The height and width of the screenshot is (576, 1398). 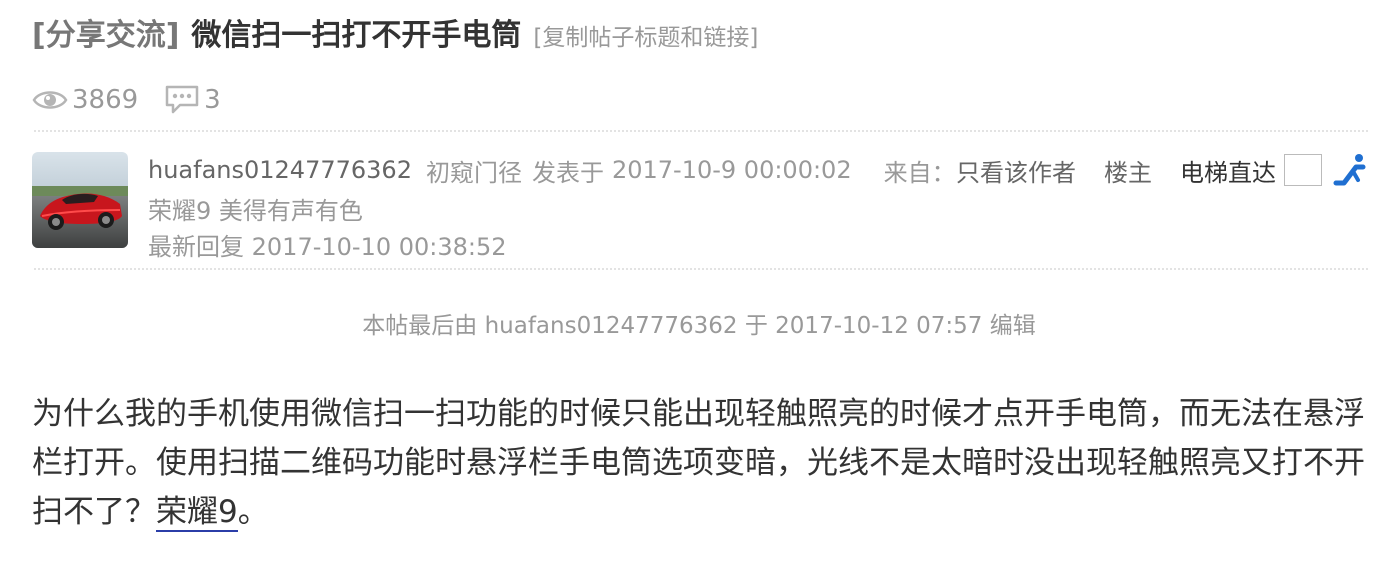 I want to click on floor-jump-label: 电梯直达, so click(x=1228, y=172).